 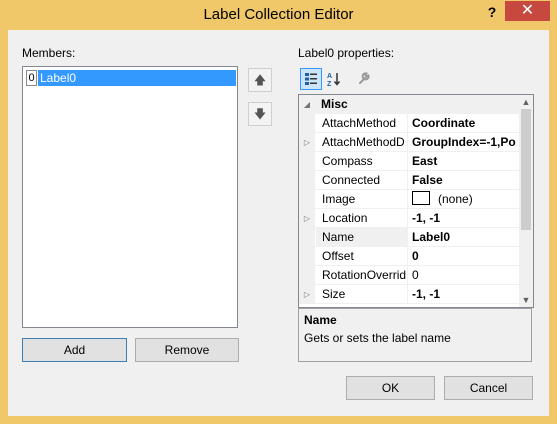 I want to click on property-row-rotationoverride: RotationOverrid 0, so click(x=409, y=275).